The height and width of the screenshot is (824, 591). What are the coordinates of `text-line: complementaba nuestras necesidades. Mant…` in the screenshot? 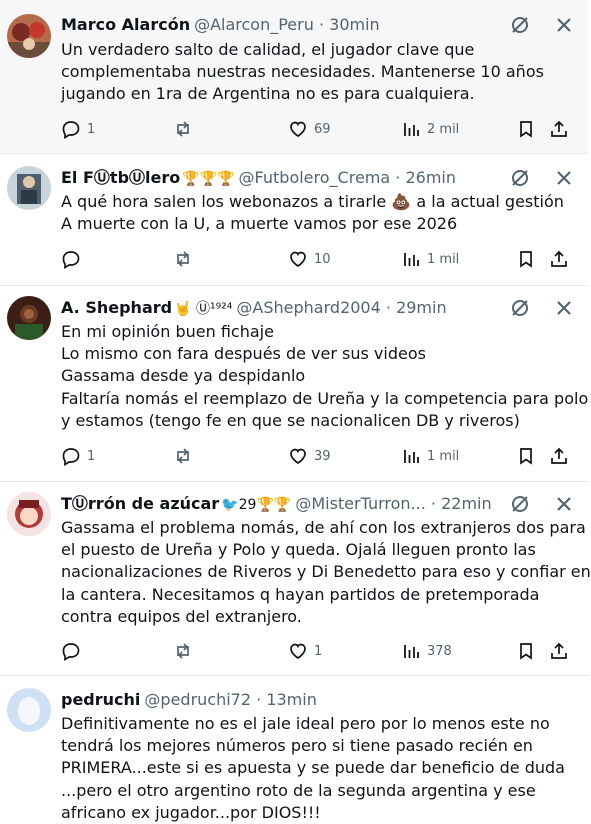 It's located at (302, 72).